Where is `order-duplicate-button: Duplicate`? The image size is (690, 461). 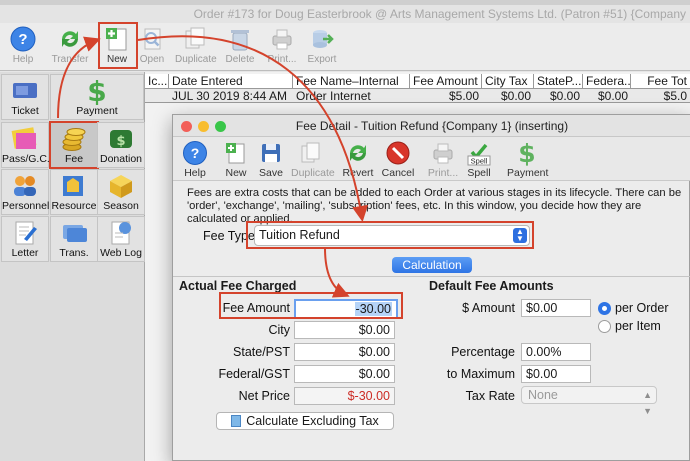
order-duplicate-button: Duplicate is located at coordinates (196, 47).